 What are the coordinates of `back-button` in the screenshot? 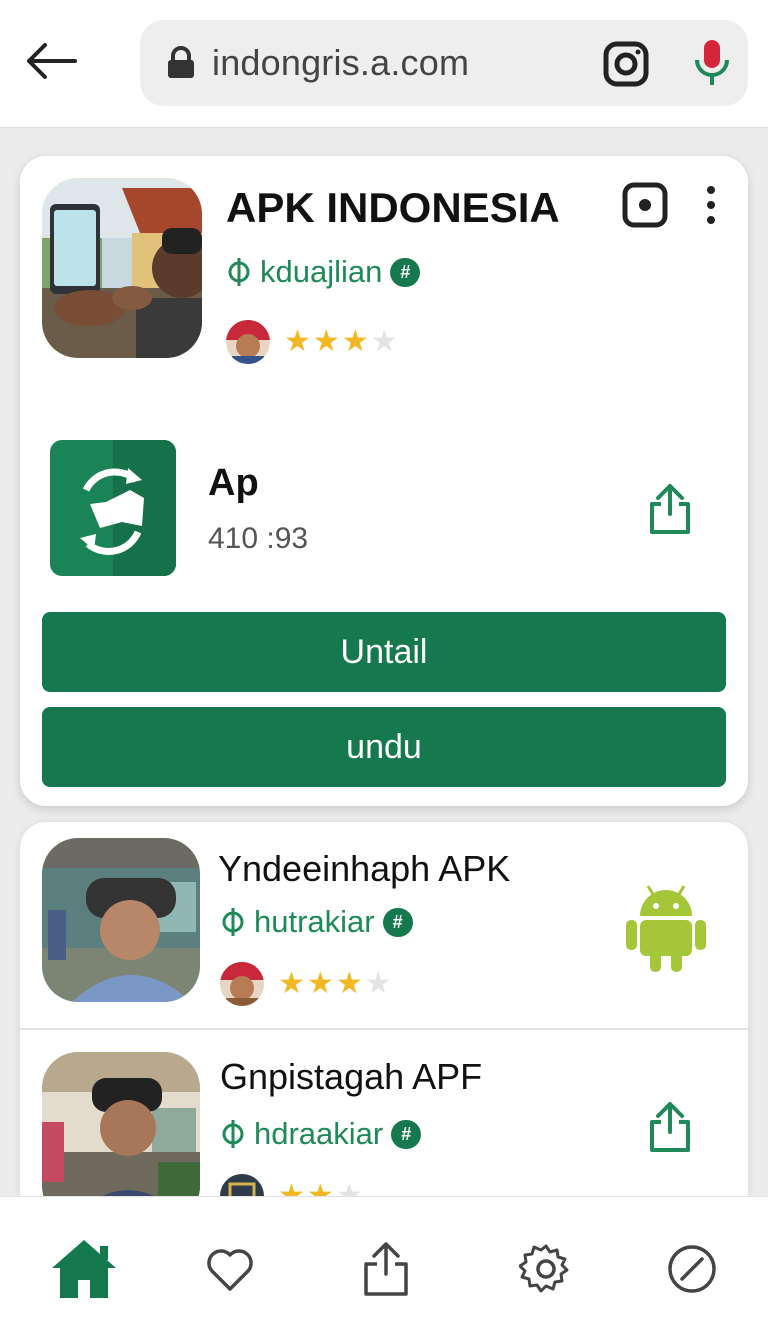 It's located at (51, 61).